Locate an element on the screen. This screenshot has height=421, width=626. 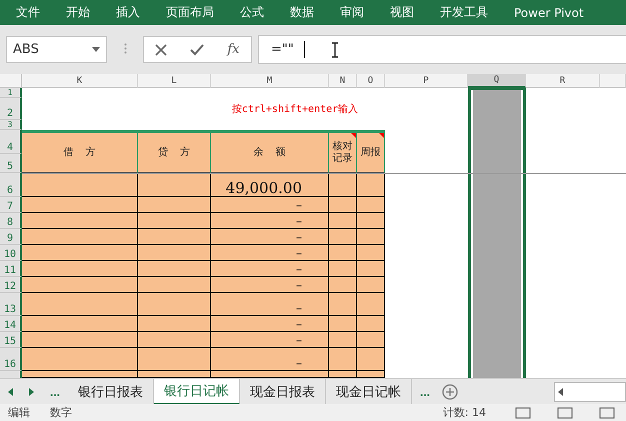
row-header: 16 is located at coordinates (11, 359).